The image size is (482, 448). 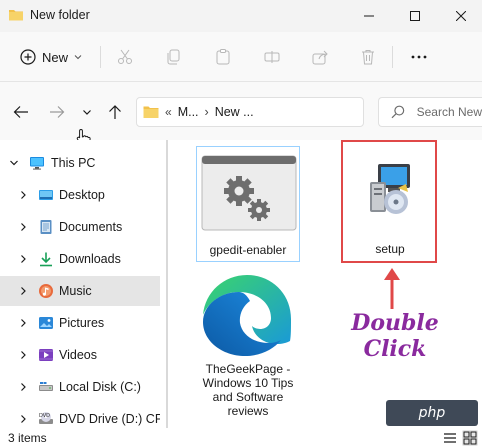 I want to click on nav-item-pictures: Pictures, so click(x=80, y=323).